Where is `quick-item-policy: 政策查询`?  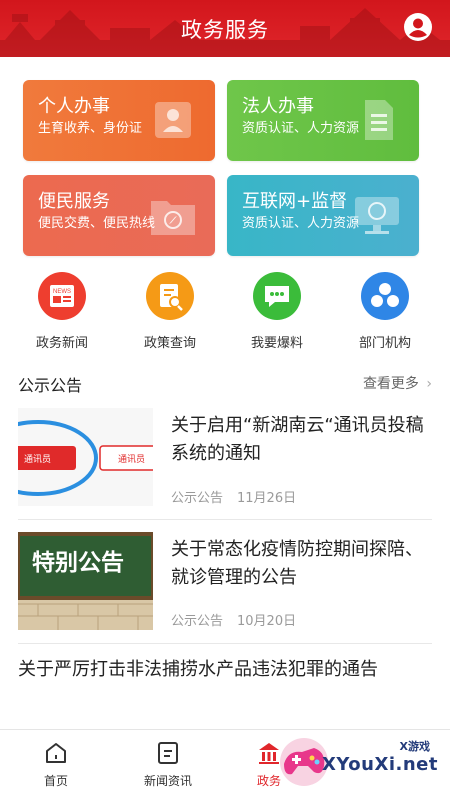
quick-item-policy: 政策查询 is located at coordinates (170, 311).